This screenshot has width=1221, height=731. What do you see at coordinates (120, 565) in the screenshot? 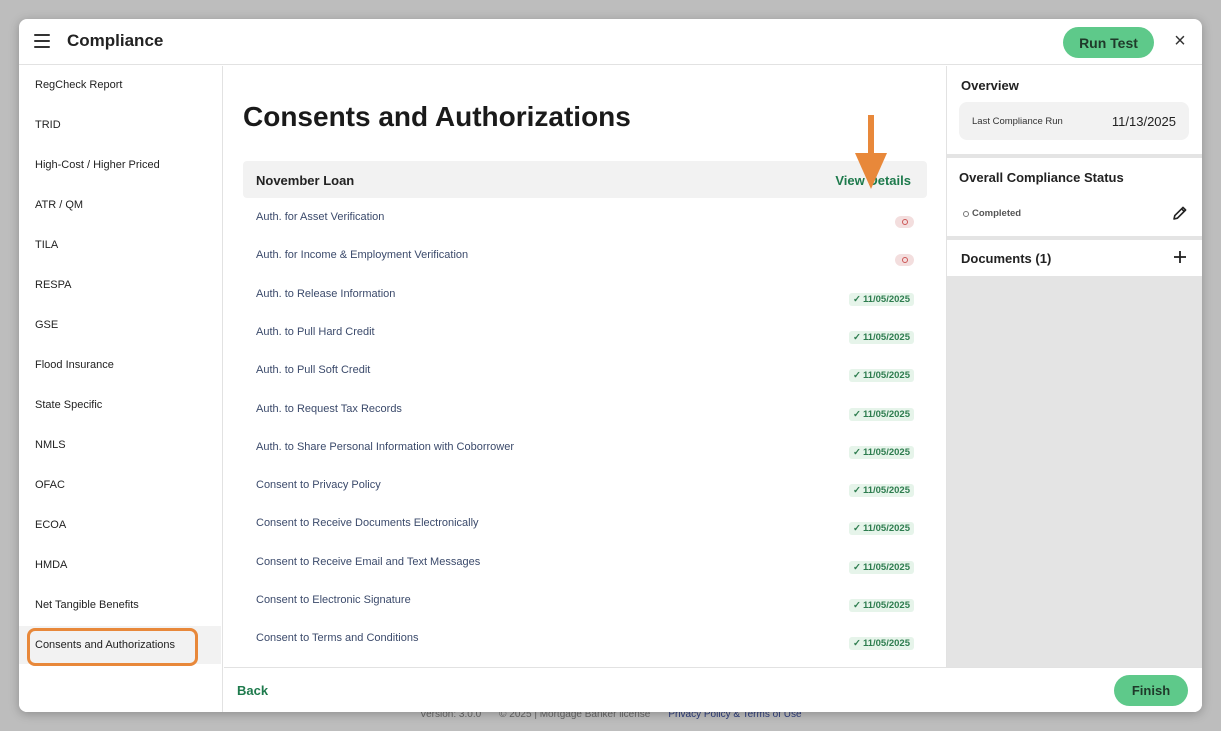
I see `sidebar-item-hmda: HMDA` at bounding box center [120, 565].